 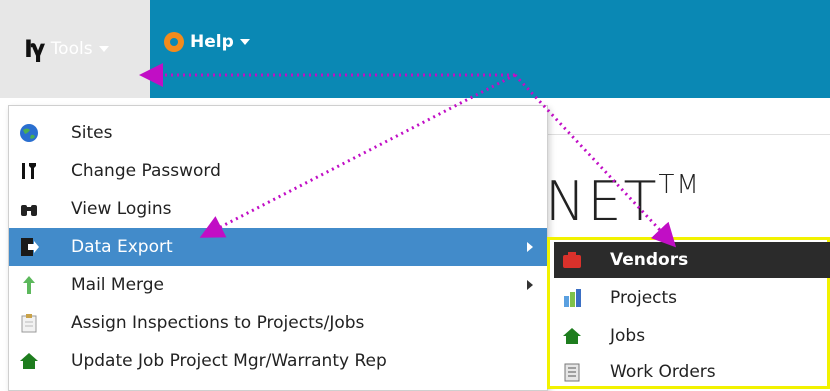 I want to click on projects-icon, so click(x=572, y=298).